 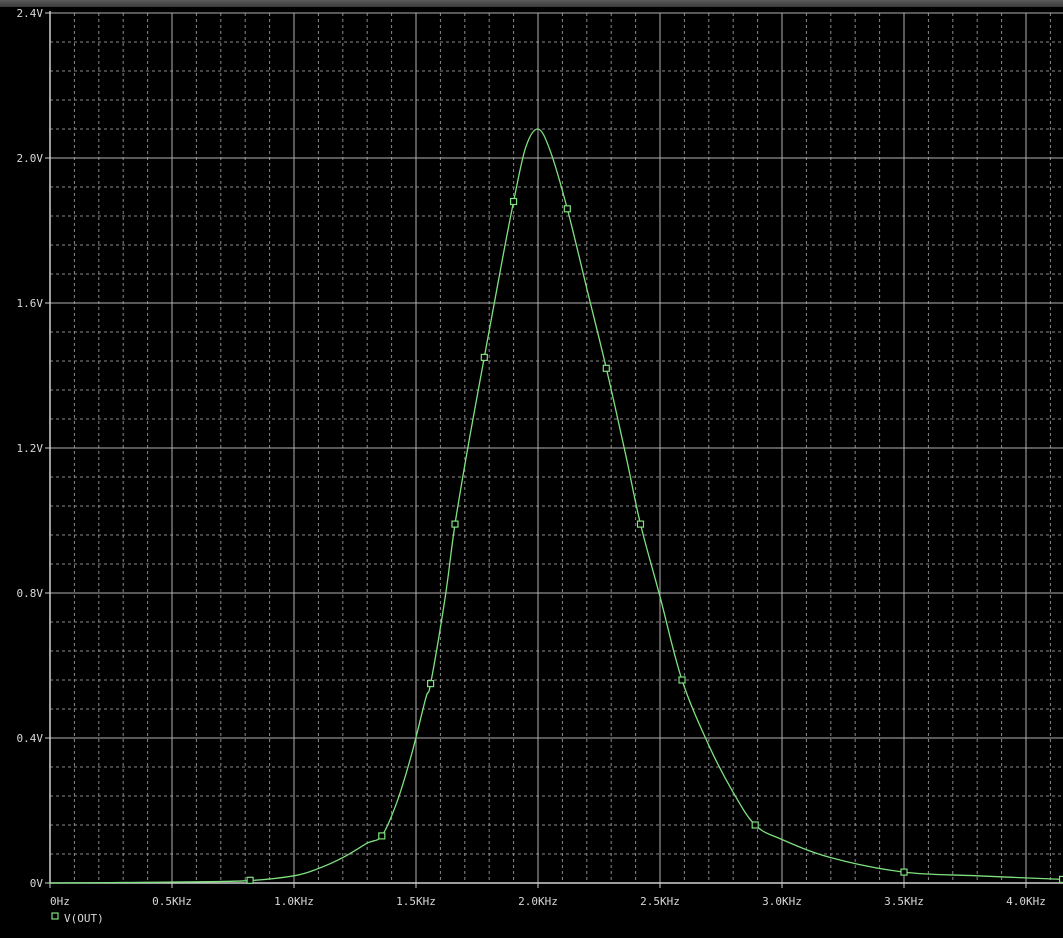 What do you see at coordinates (30, 593) in the screenshot?
I see `y-tick-label: 0.8V` at bounding box center [30, 593].